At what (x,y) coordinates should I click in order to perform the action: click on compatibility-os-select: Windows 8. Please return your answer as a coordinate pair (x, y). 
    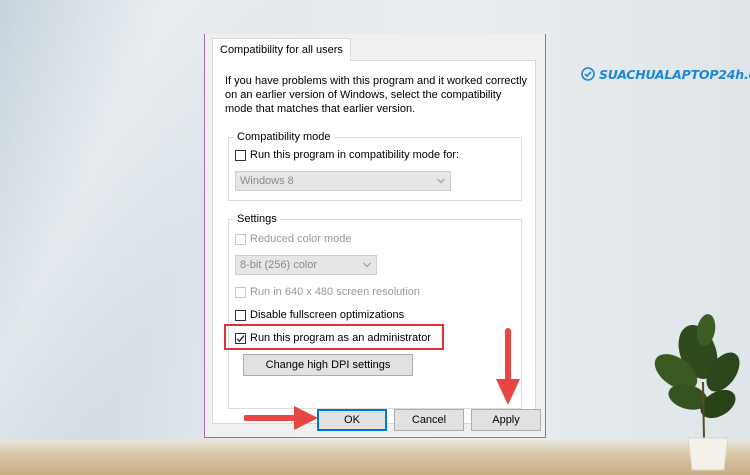
    Looking at the image, I should click on (343, 181).